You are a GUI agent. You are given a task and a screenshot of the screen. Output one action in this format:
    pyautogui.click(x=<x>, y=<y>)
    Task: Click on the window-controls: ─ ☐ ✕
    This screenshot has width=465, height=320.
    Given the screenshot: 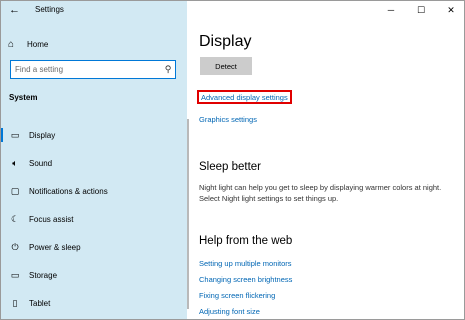 What is the action you would take?
    pyautogui.click(x=420, y=10)
    